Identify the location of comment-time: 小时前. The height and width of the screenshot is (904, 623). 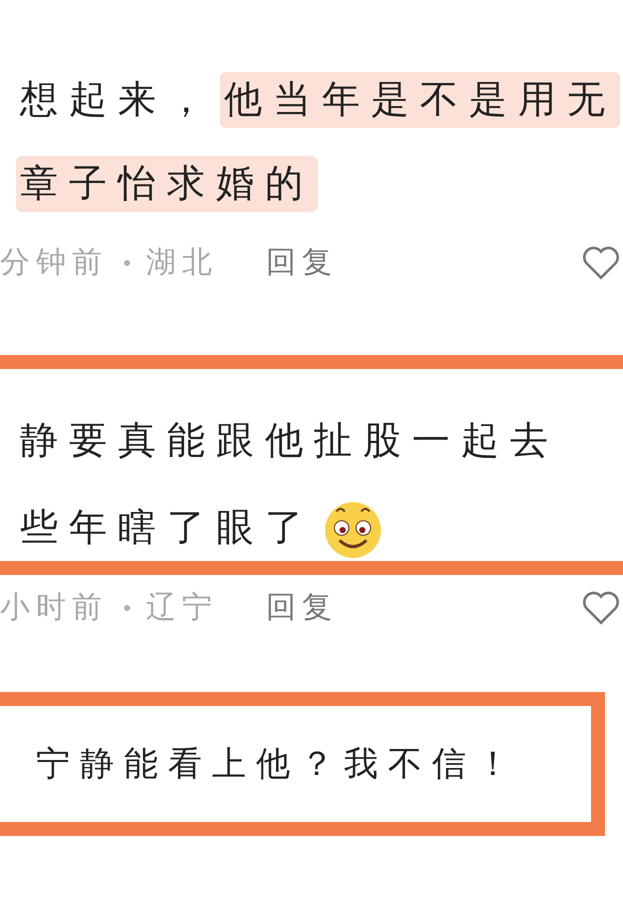
(54, 608).